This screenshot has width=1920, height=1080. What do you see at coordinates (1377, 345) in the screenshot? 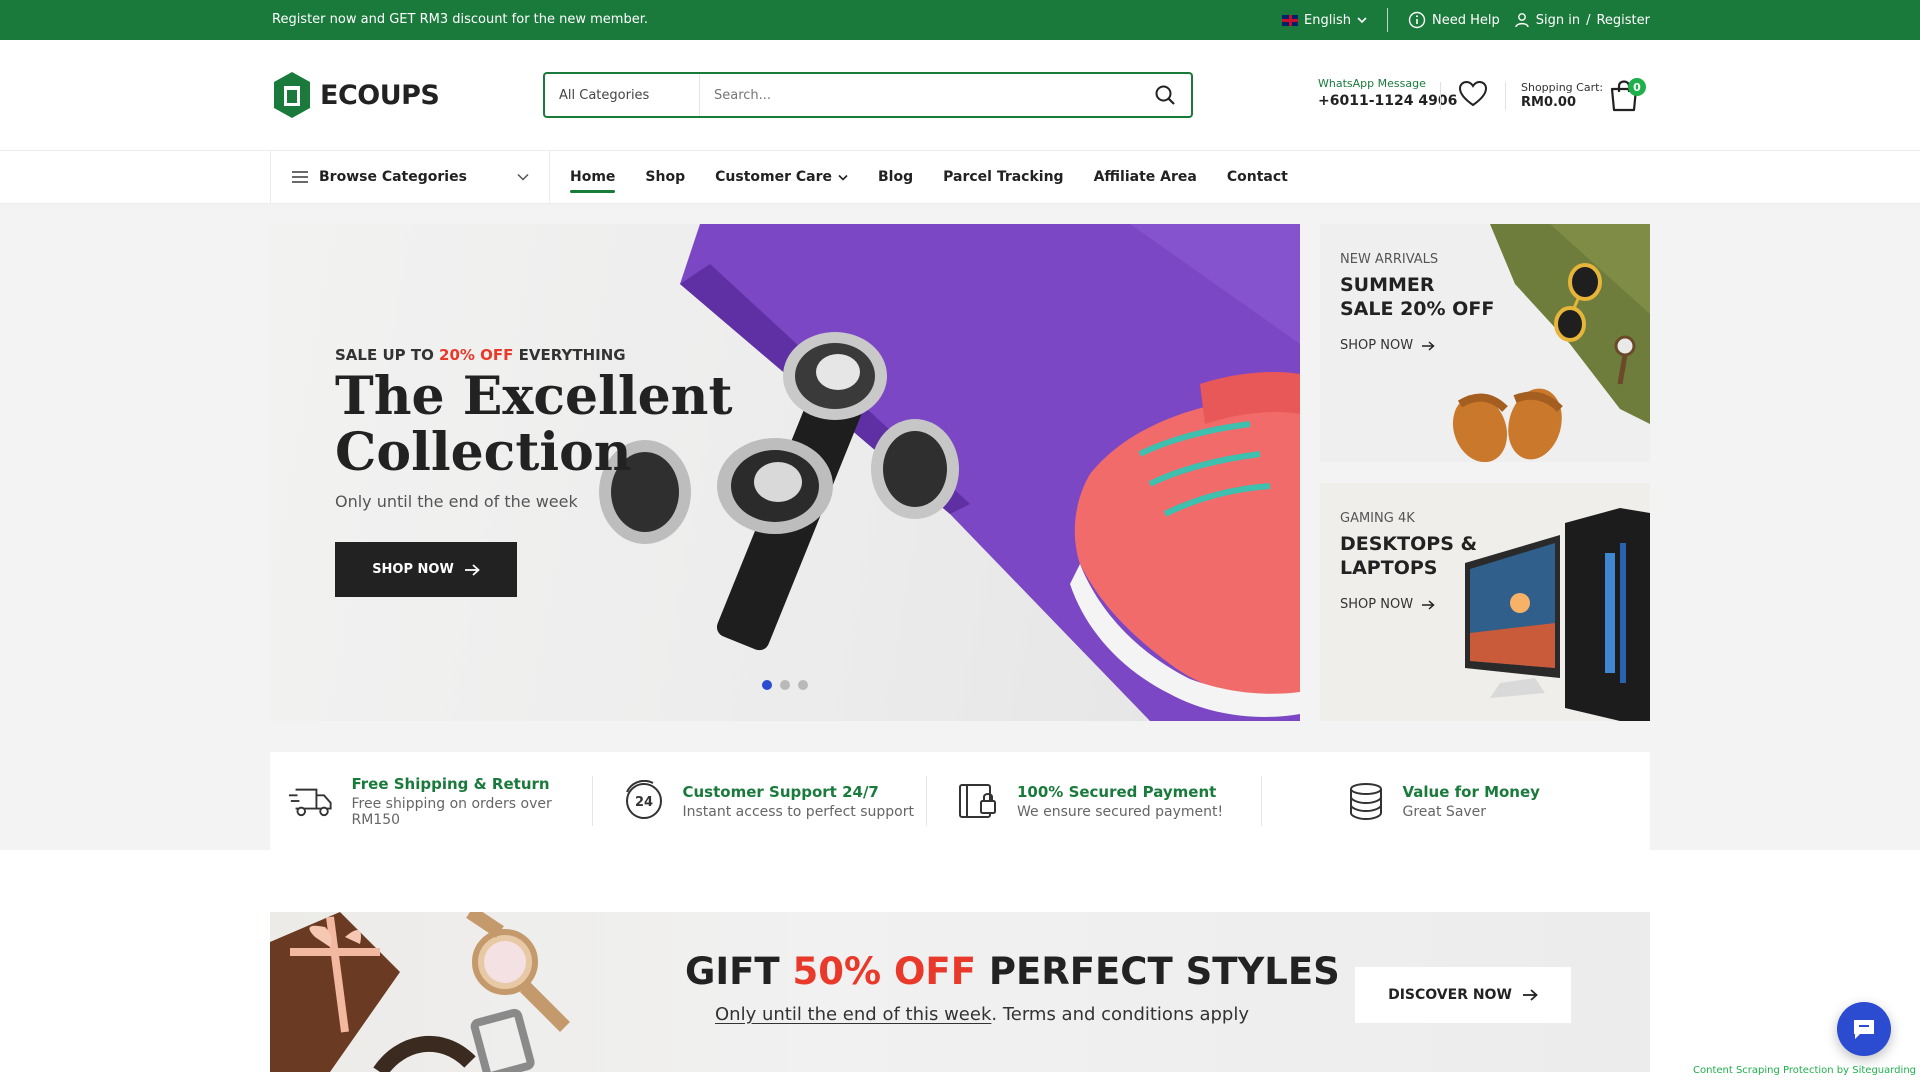
I see `summer-shop-now-label: SHOP NOW` at bounding box center [1377, 345].